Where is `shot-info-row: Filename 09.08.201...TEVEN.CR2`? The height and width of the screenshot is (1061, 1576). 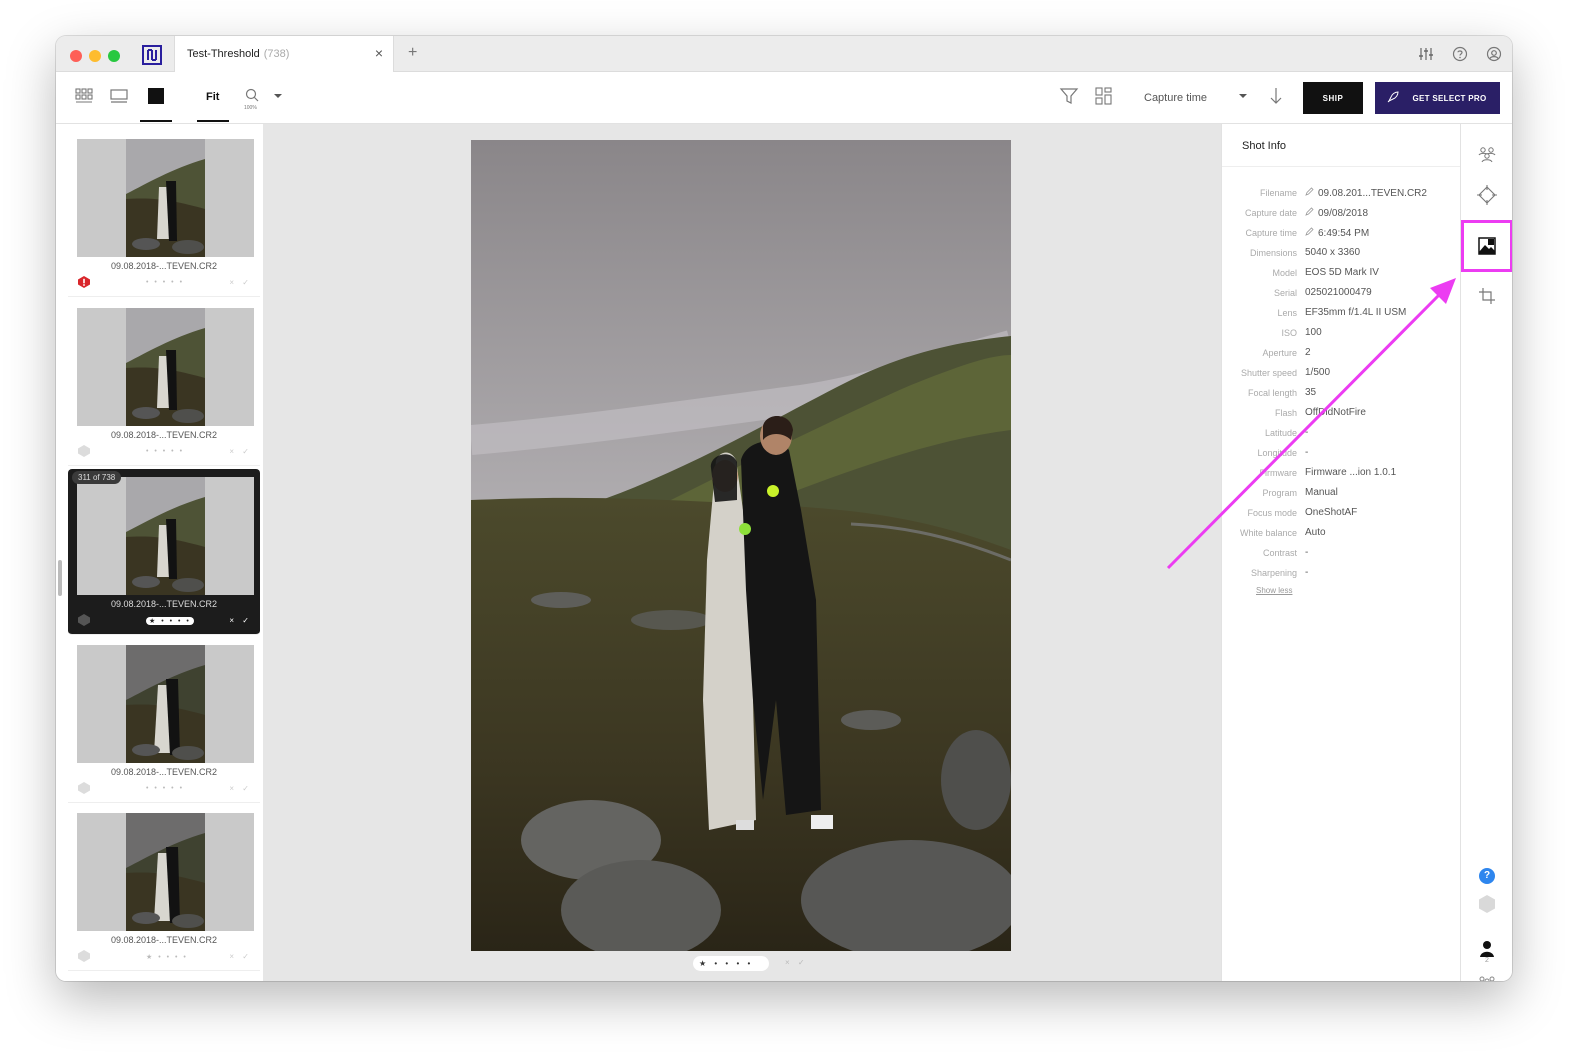
shot-info-row: Filename 09.08.201...TEVEN.CR2 is located at coordinates (1341, 194).